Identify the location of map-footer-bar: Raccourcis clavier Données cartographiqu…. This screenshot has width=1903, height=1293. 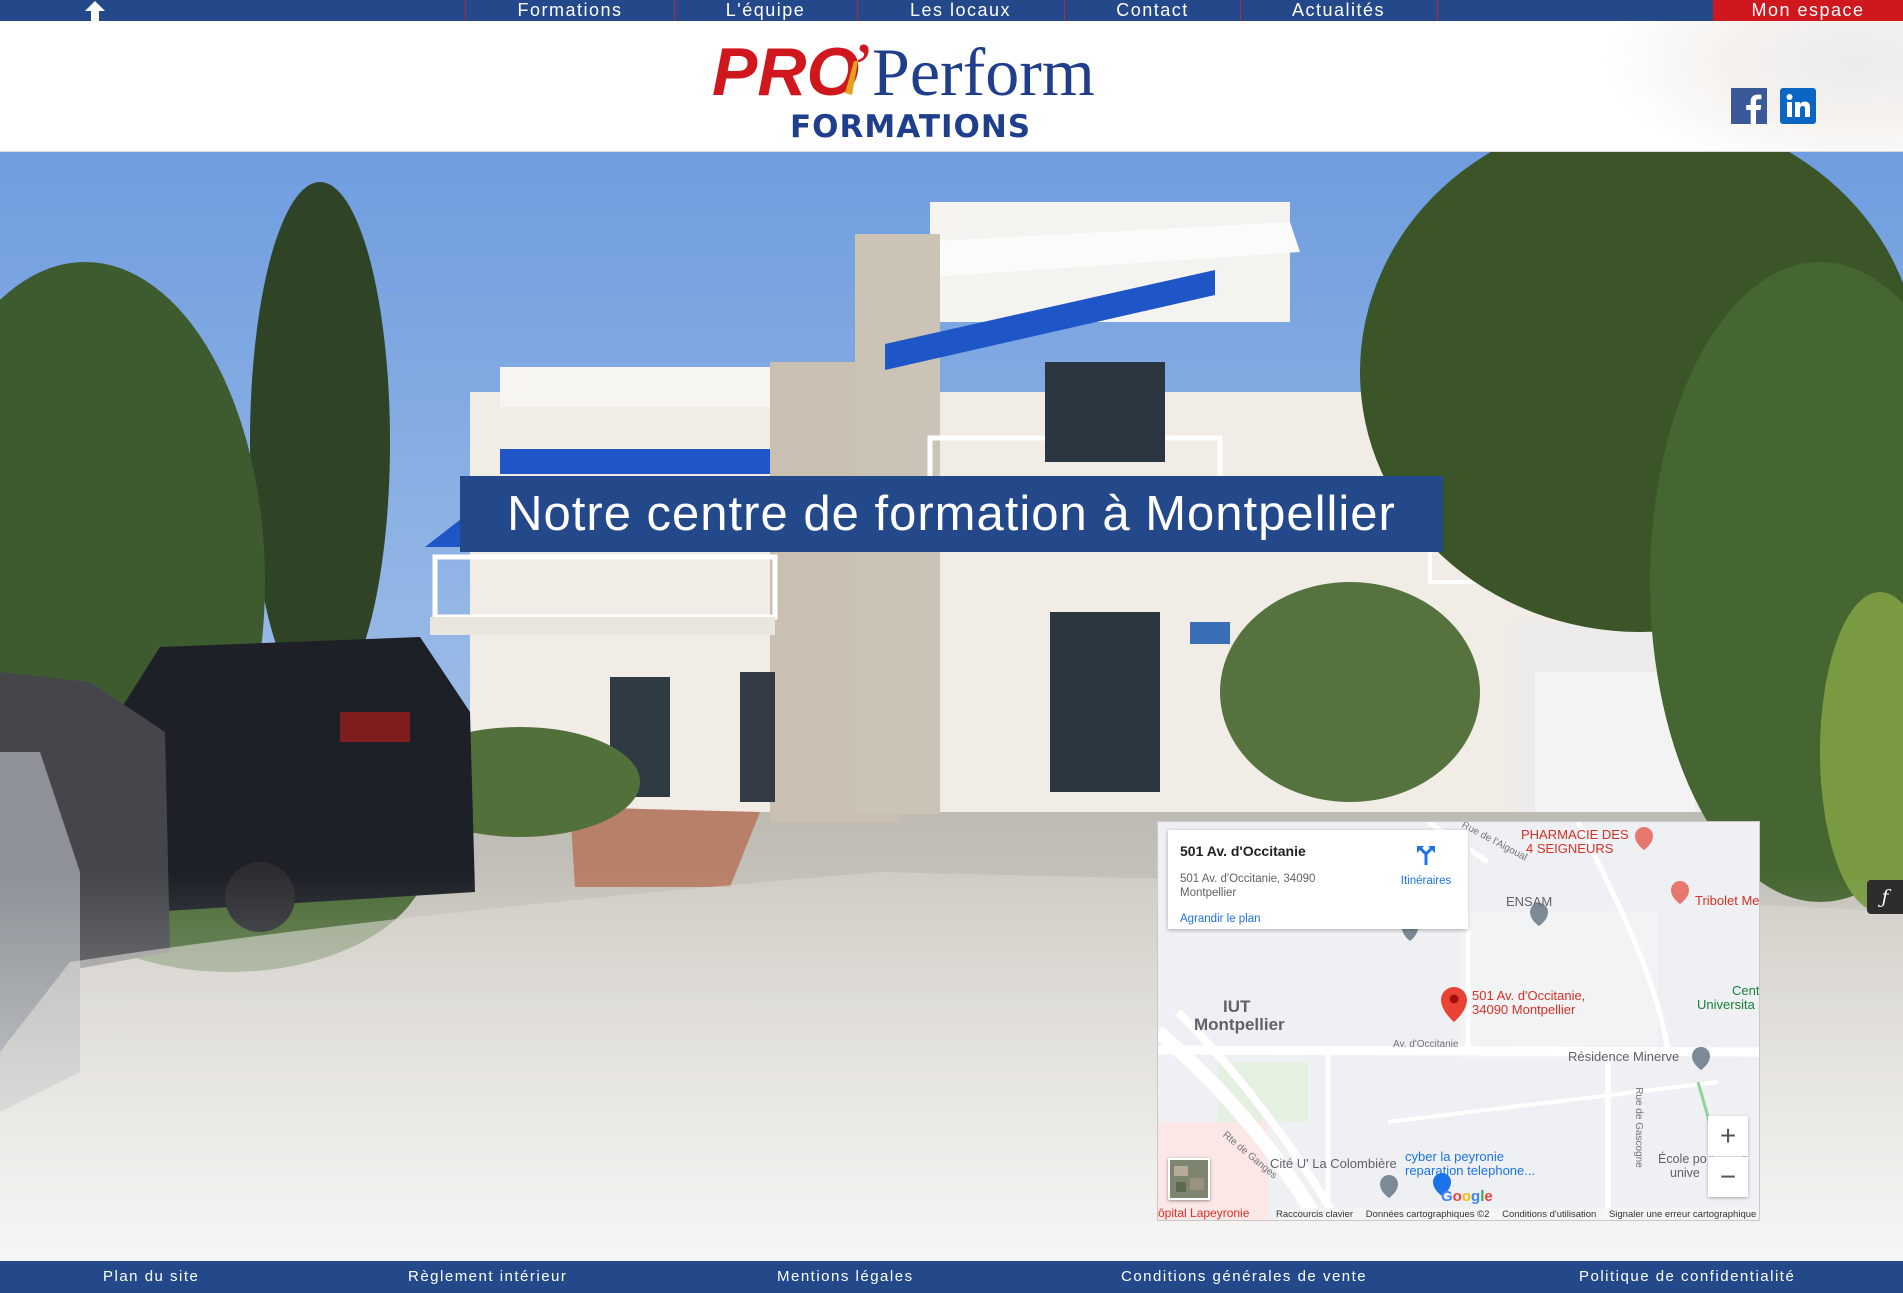
(1517, 1214).